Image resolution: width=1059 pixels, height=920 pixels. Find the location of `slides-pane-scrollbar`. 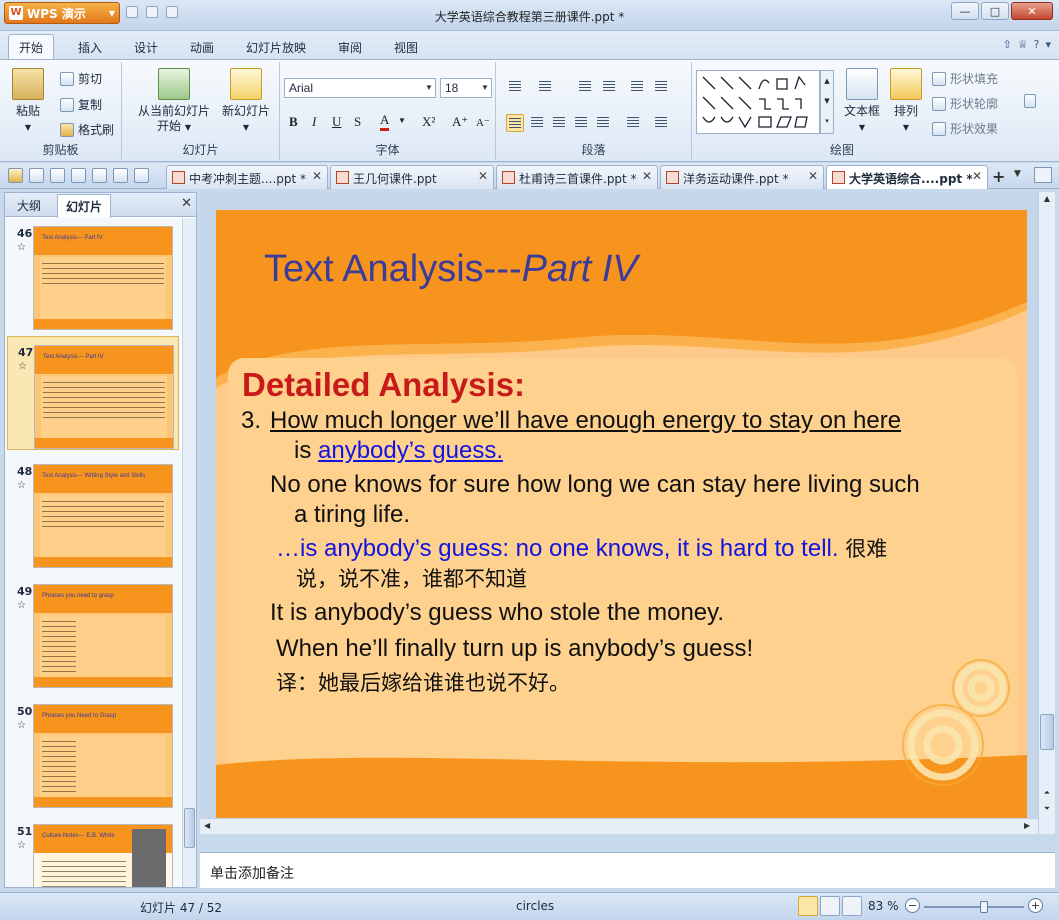

slides-pane-scrollbar is located at coordinates (189, 552).